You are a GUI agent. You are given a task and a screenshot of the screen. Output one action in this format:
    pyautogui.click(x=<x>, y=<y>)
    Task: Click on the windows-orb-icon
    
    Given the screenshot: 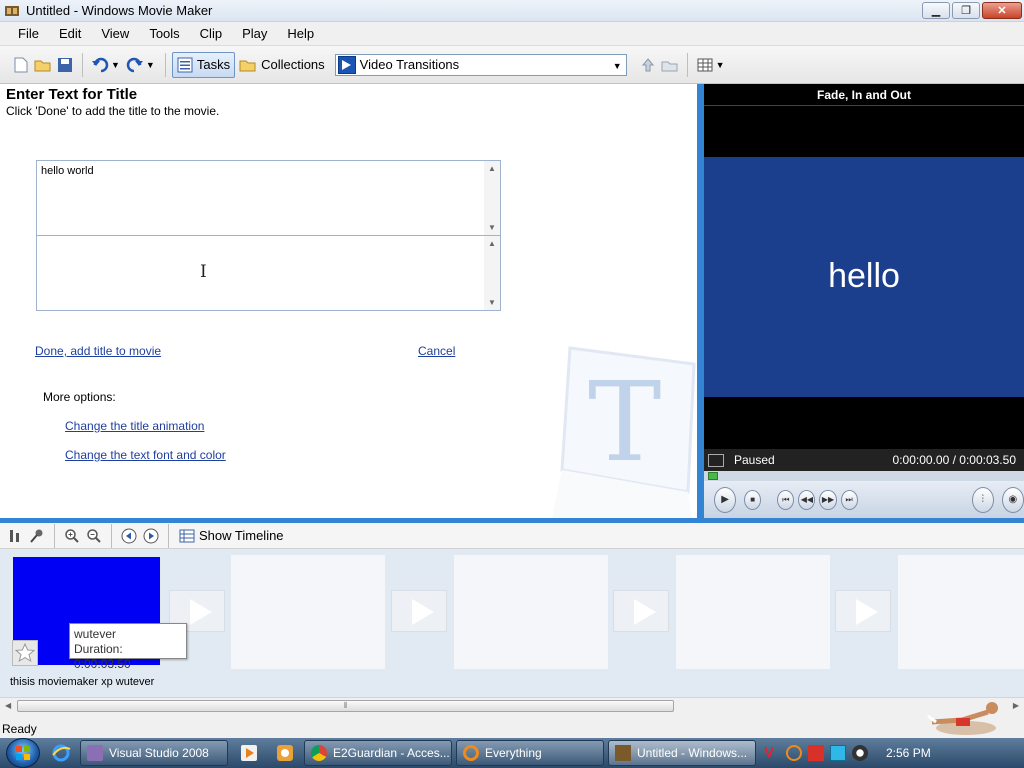 What is the action you would take?
    pyautogui.click(x=23, y=753)
    